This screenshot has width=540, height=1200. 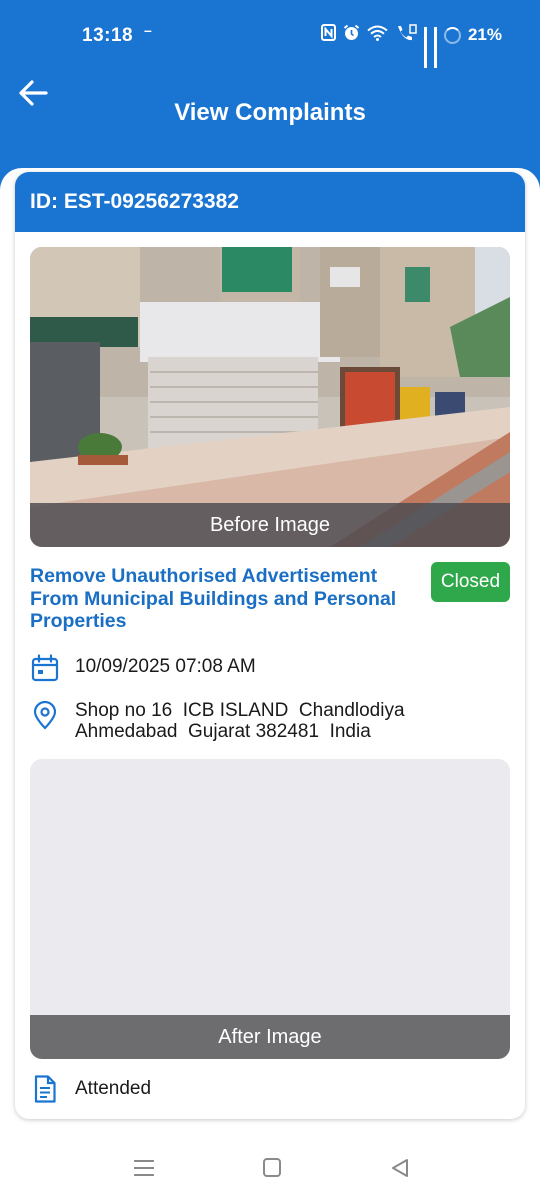 I want to click on home-button, so click(x=272, y=1168).